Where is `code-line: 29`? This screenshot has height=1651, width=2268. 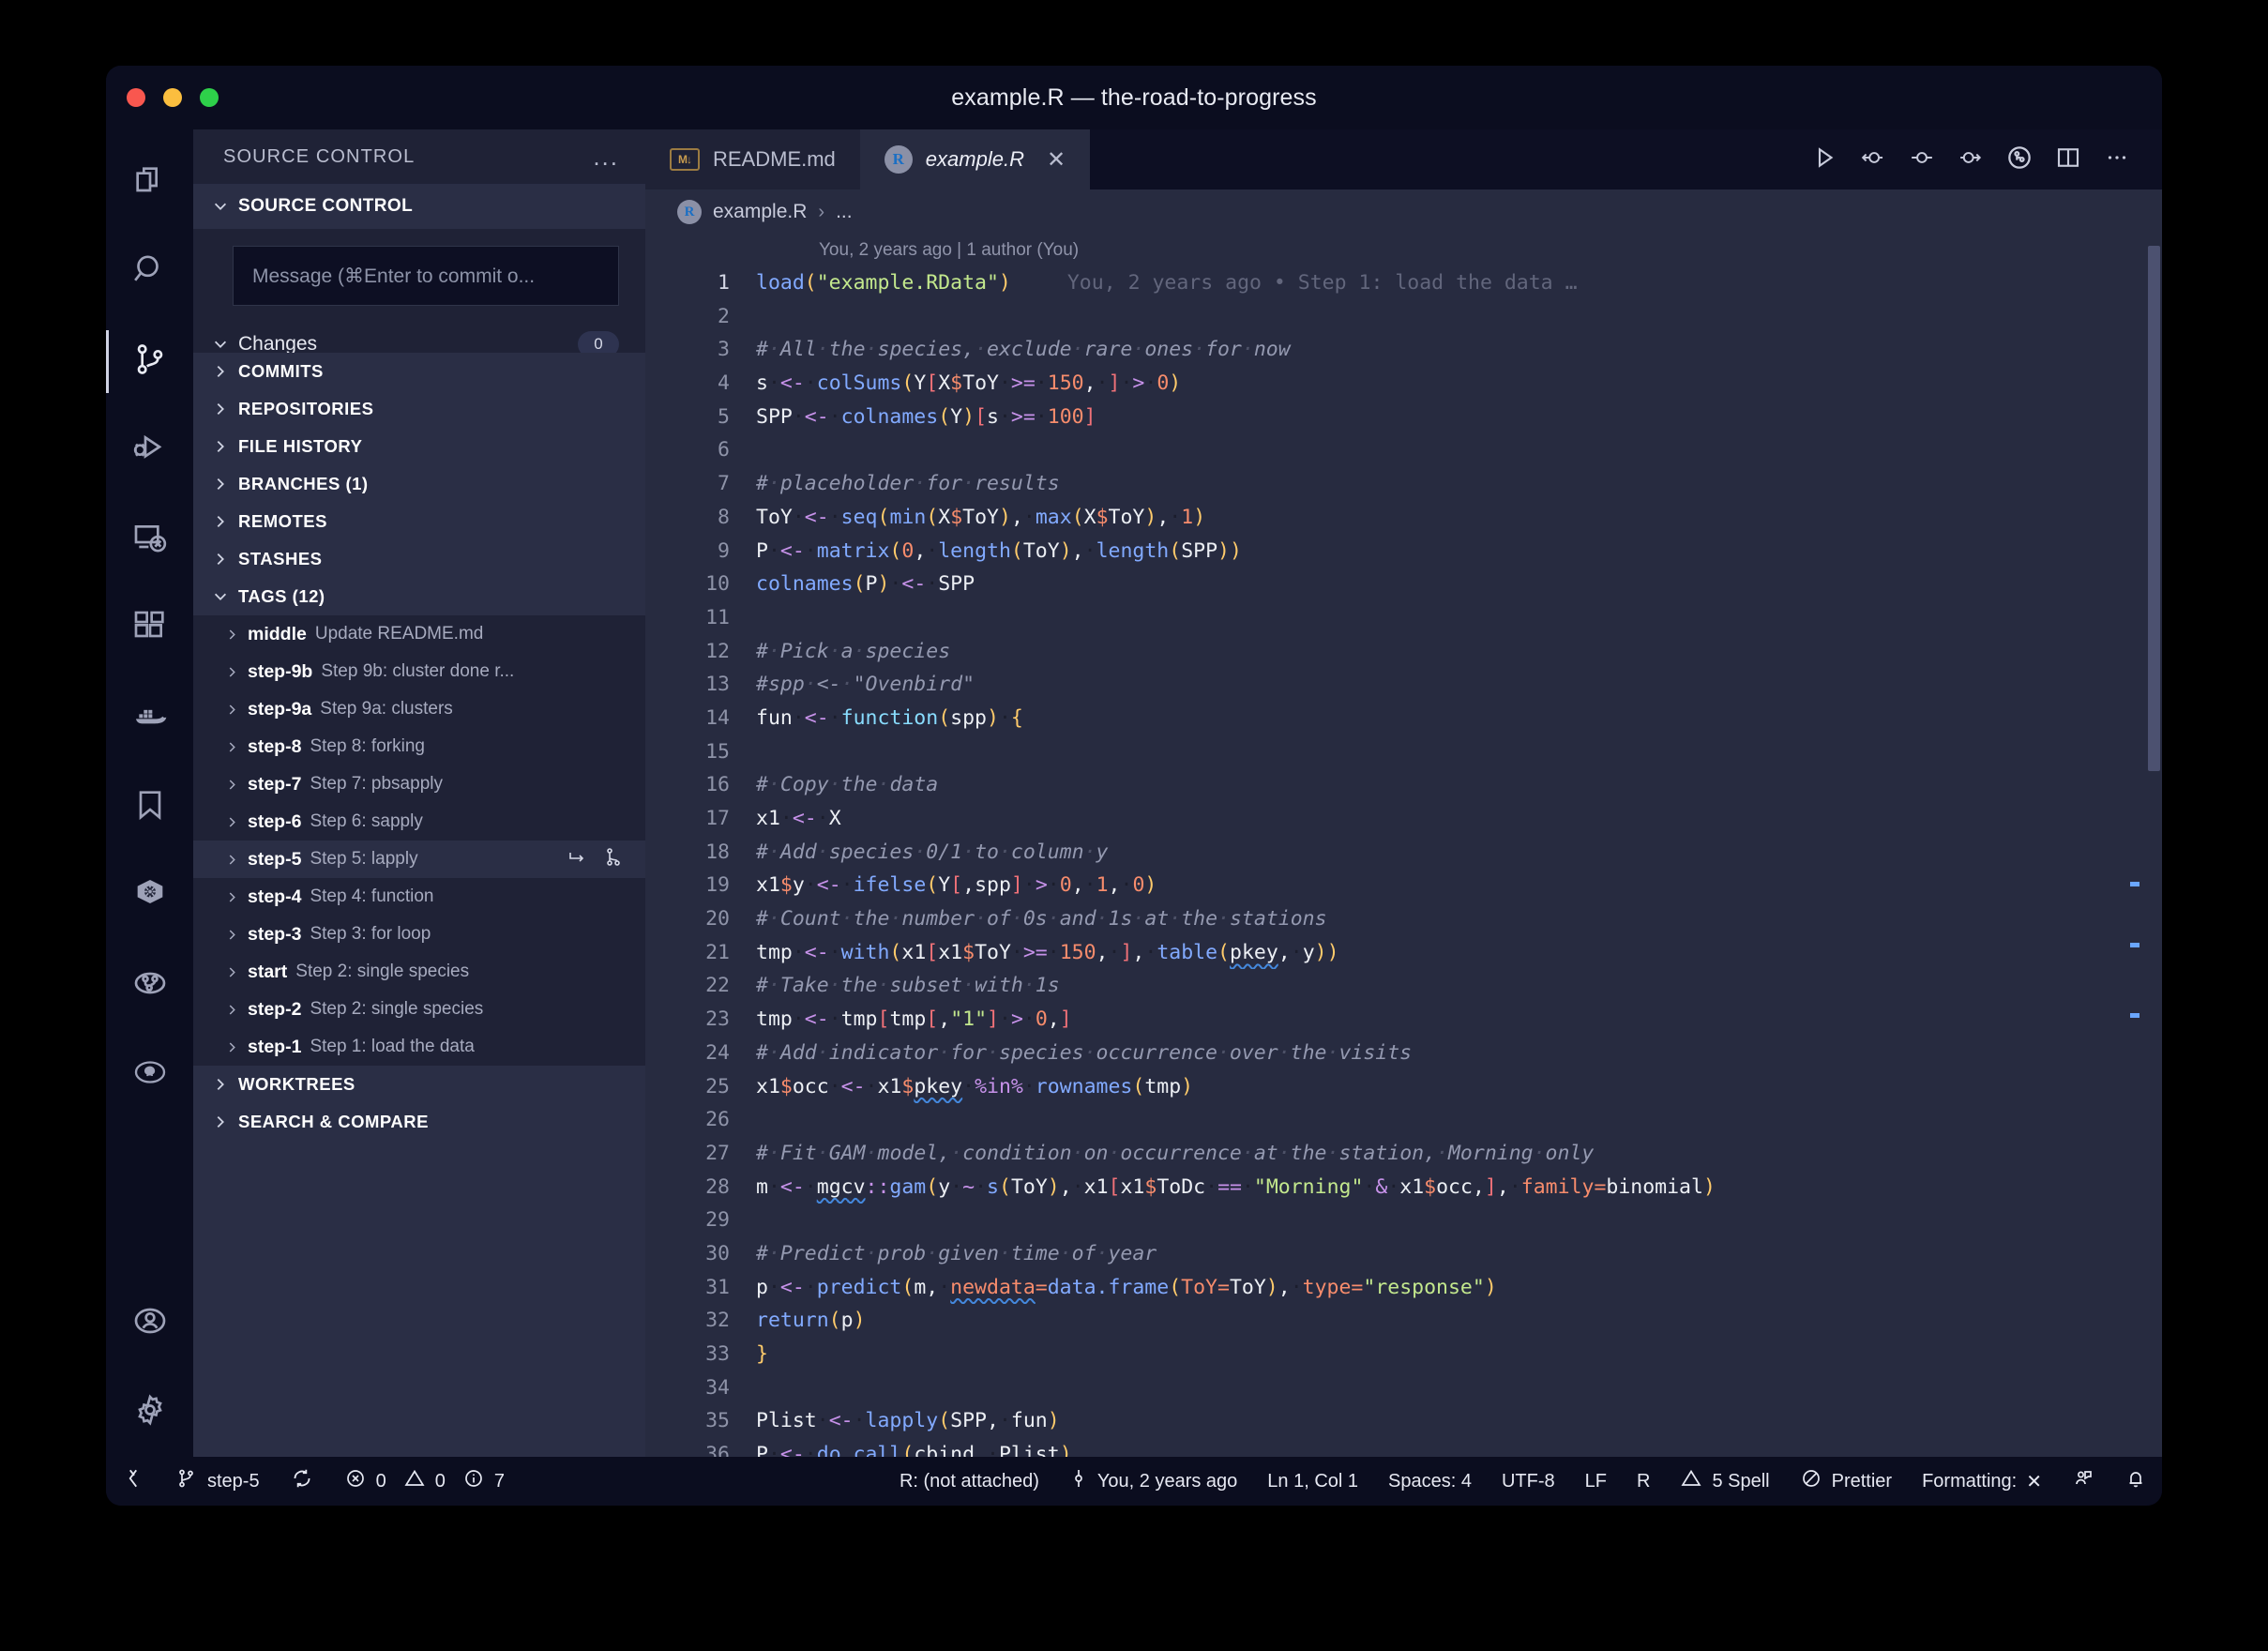 code-line: 29 is located at coordinates (1403, 1221).